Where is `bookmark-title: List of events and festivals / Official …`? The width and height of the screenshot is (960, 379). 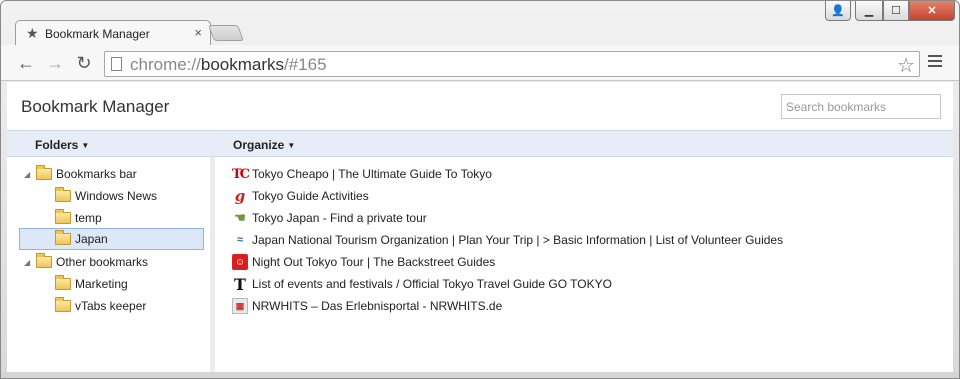 bookmark-title: List of events and festivals / Official … is located at coordinates (432, 284).